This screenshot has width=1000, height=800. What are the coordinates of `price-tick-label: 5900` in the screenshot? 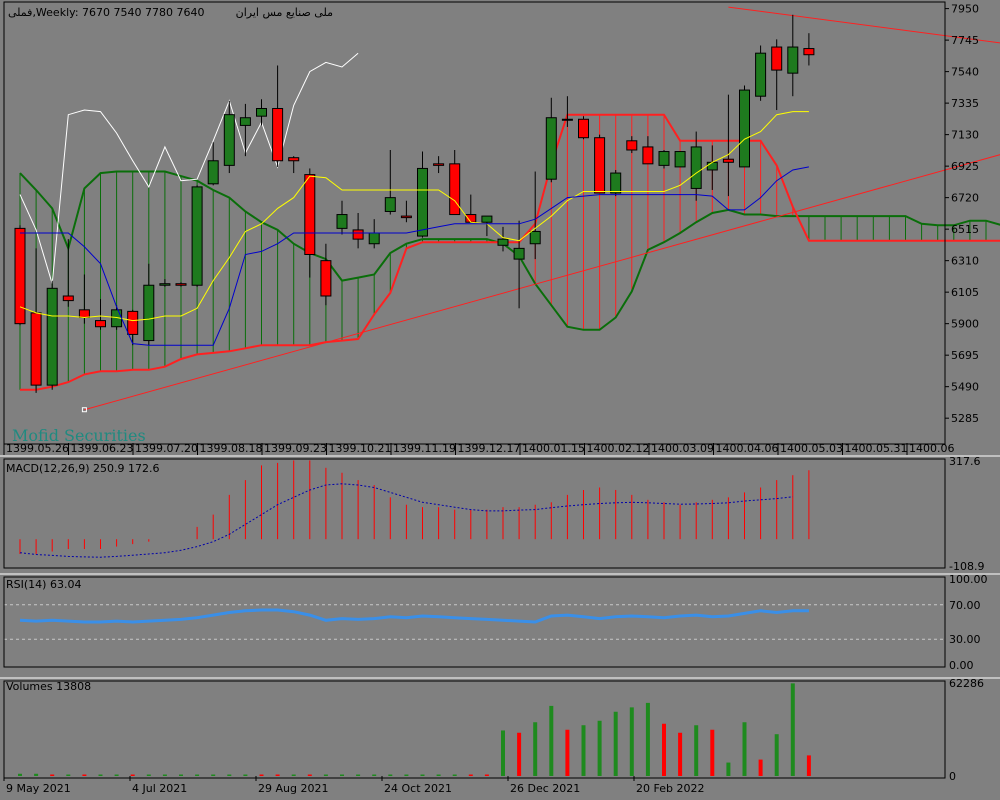 It's located at (965, 324).